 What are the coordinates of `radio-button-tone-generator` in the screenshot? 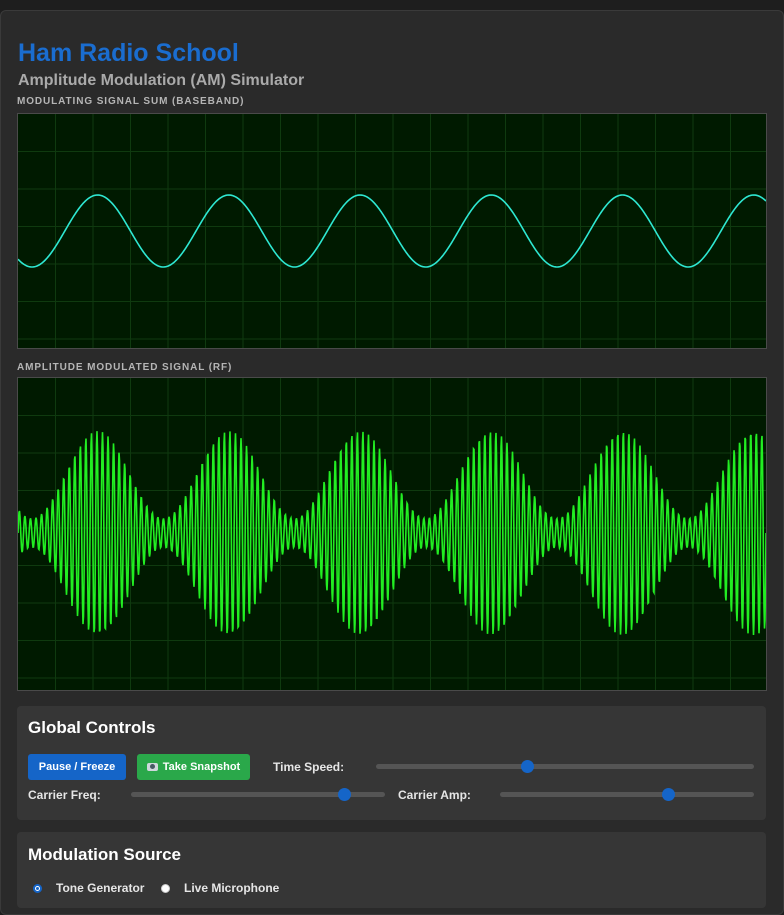 It's located at (37, 888).